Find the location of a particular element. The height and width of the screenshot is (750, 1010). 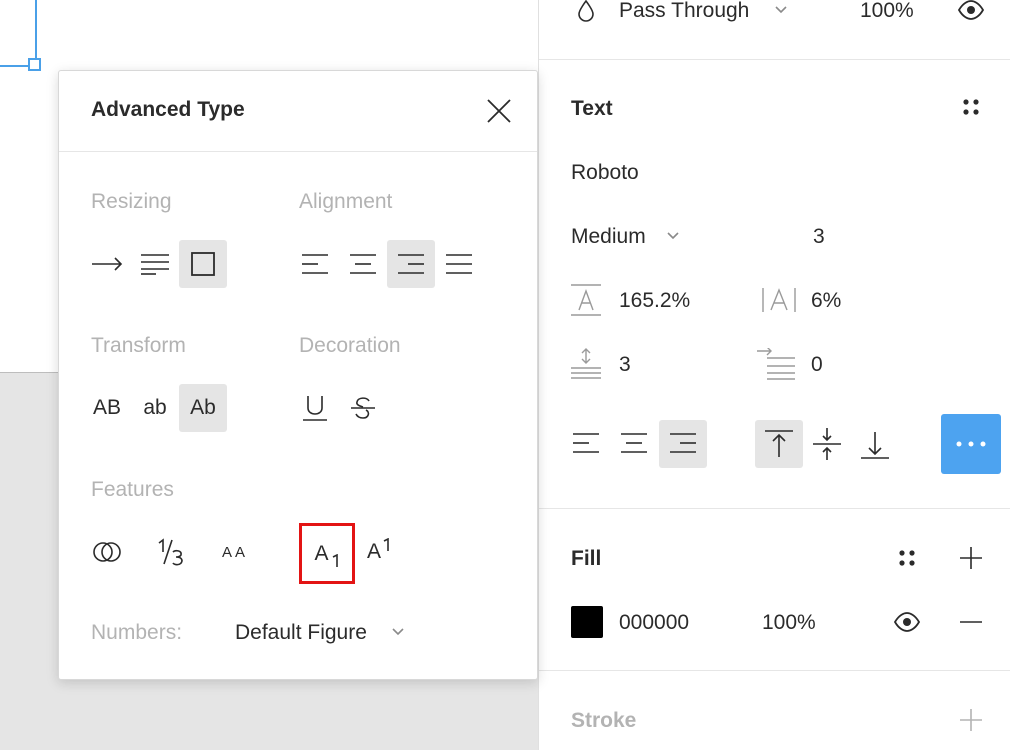

strikethrough-icon is located at coordinates (363, 408).